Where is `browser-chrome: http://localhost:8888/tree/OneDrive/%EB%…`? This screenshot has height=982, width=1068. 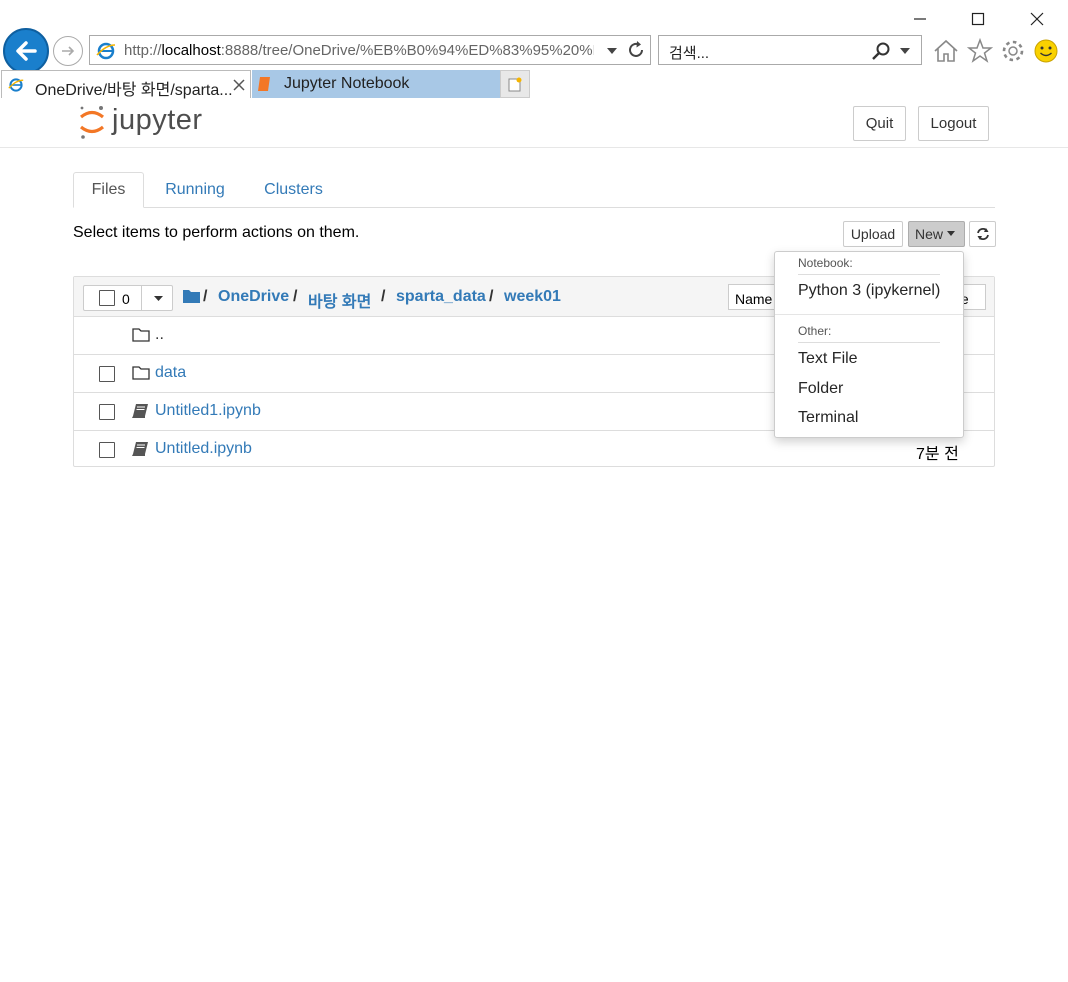
browser-chrome: http://localhost:8888/tree/OneDrive/%EB%… is located at coordinates (534, 49).